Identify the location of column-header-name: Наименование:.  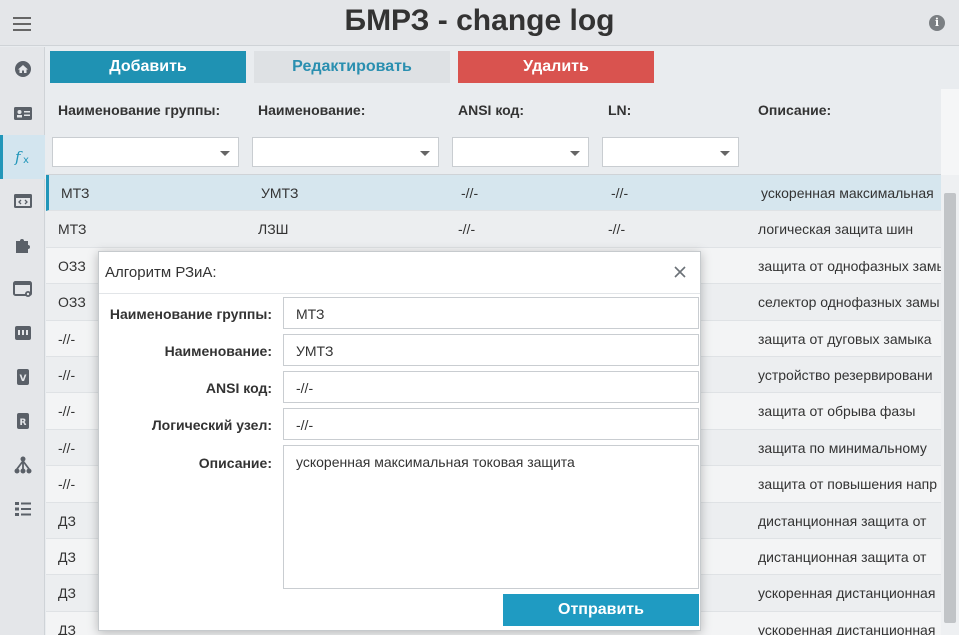
(311, 110).